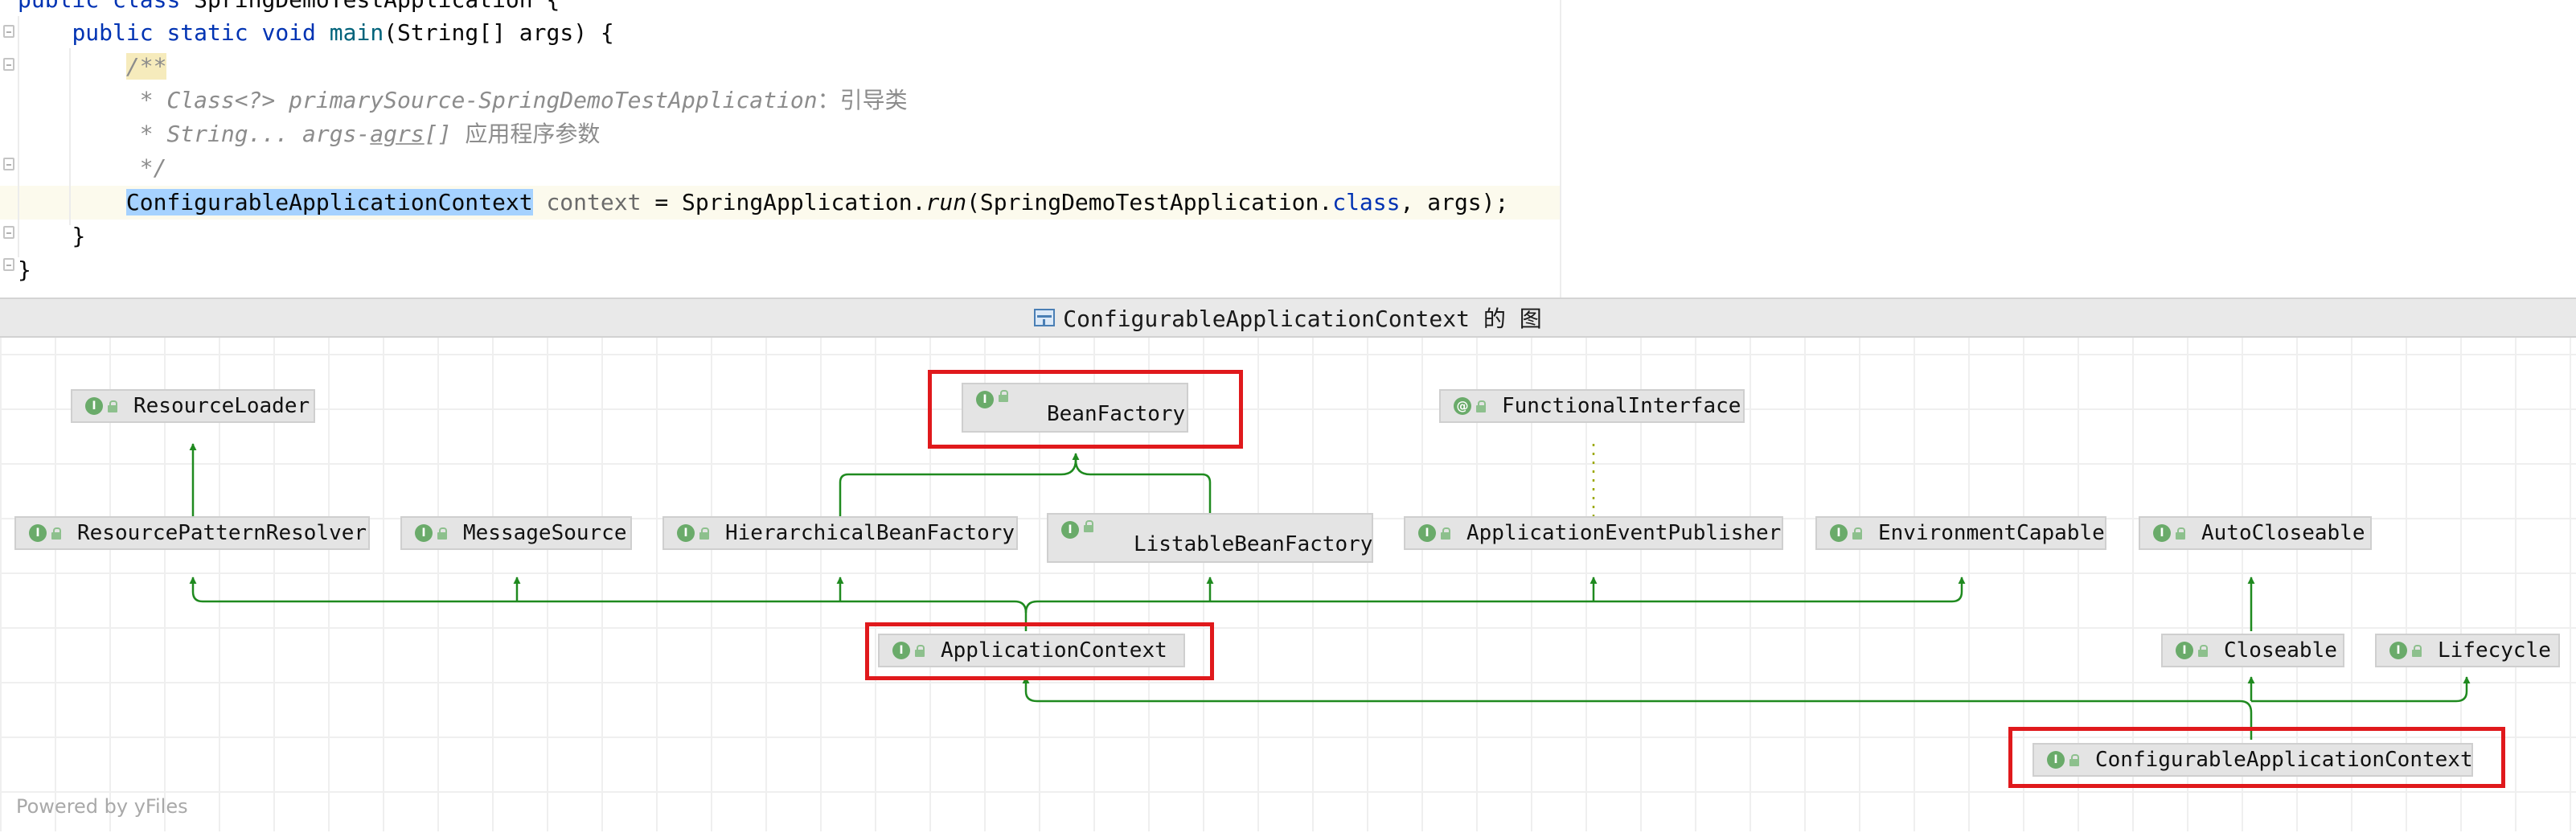 This screenshot has width=2576, height=833. What do you see at coordinates (1039, 651) in the screenshot?
I see `highlight-box-applicationcontext` at bounding box center [1039, 651].